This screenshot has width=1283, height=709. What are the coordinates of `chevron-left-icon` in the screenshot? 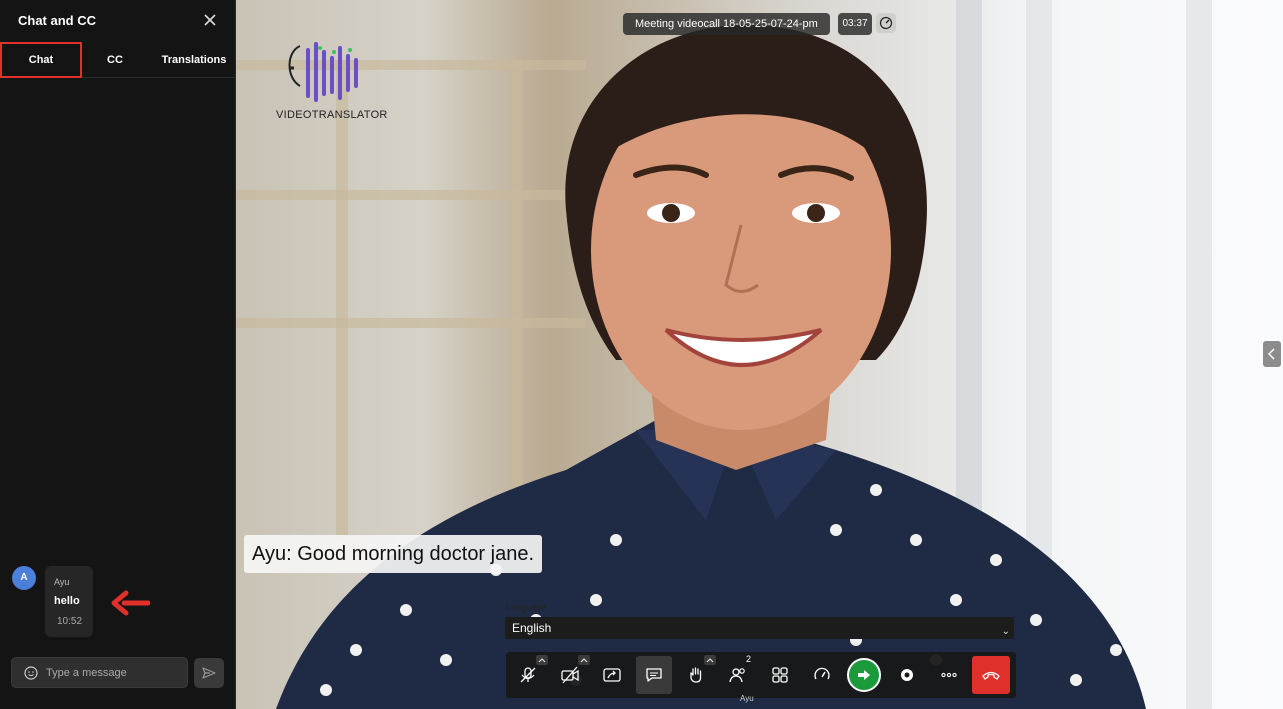 It's located at (1271, 354).